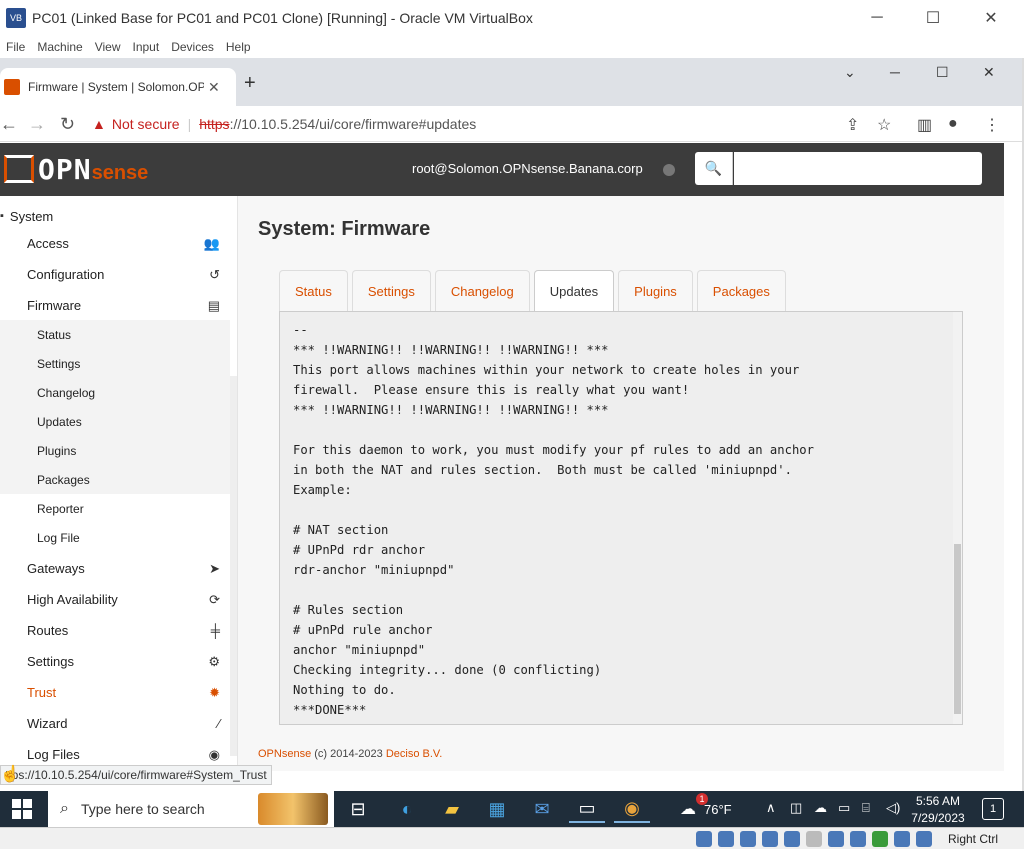 The height and width of the screenshot is (849, 1024). Describe the element at coordinates (115, 568) in the screenshot. I see `sidebar-item-gateways: Gateways ➤` at that location.